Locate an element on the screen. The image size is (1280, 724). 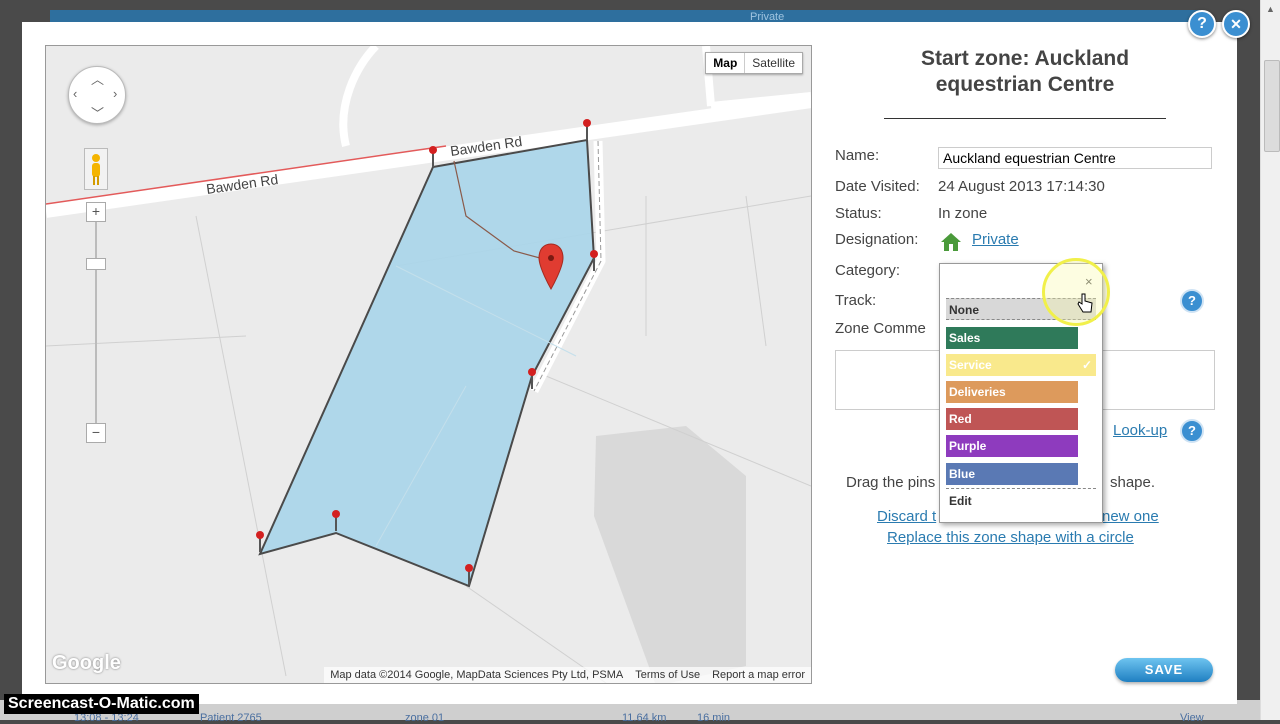
category-option-deliveries: Deliveries is located at coordinates (1012, 392).